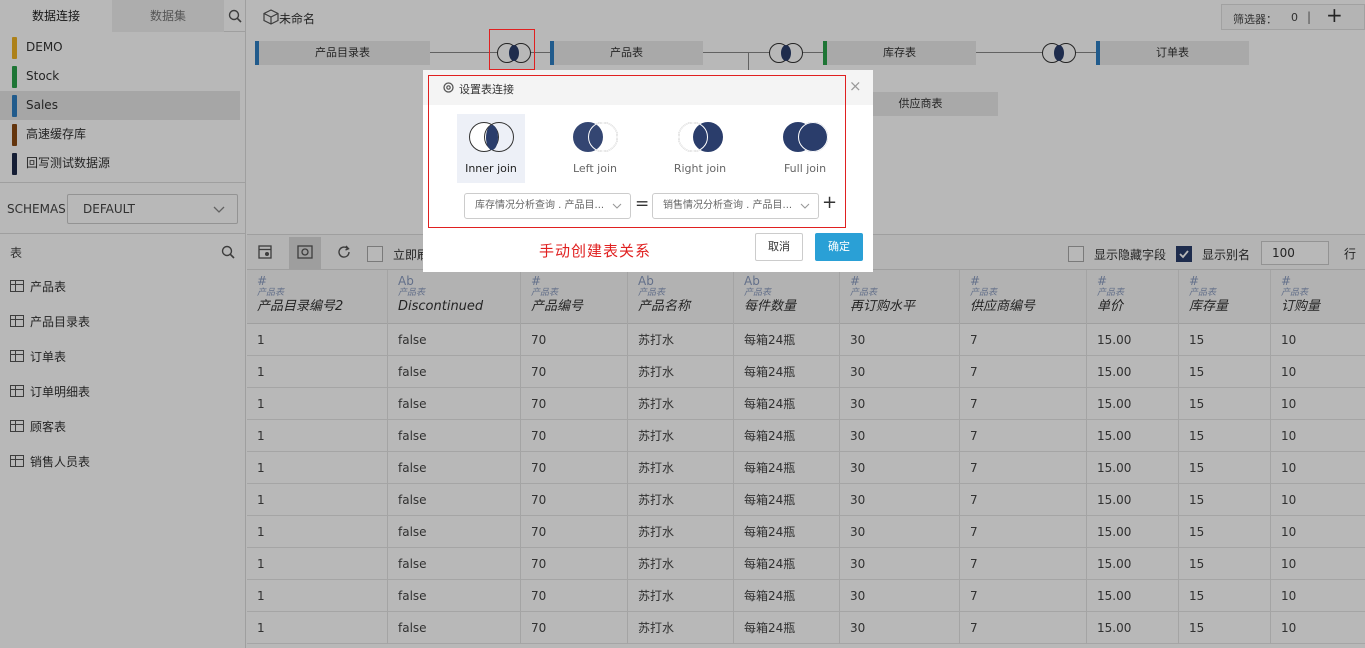  I want to click on close-icon: ×, so click(855, 86).